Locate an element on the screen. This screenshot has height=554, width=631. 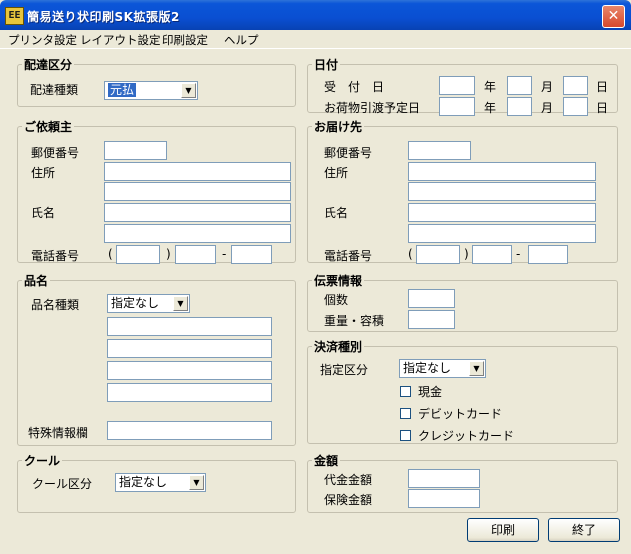
sender-phone-prefix-input is located at coordinates (195, 254).